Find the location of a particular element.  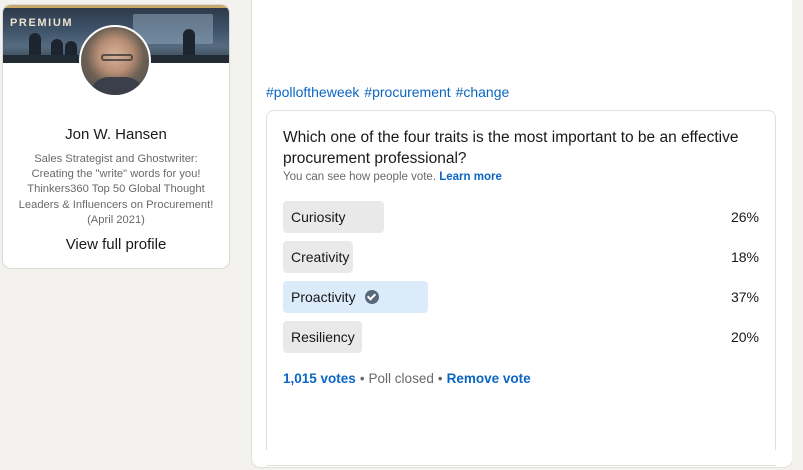

poll-option-percent: 18% is located at coordinates (744, 257).